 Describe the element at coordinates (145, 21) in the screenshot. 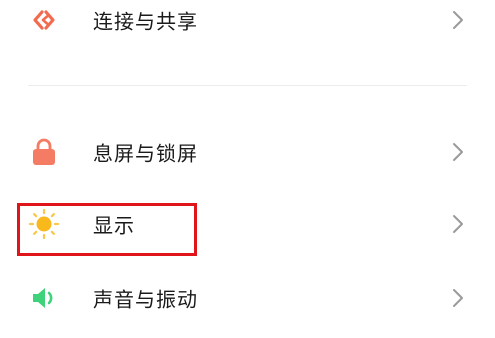

I see `settings-item-label: 连接与共享` at that location.